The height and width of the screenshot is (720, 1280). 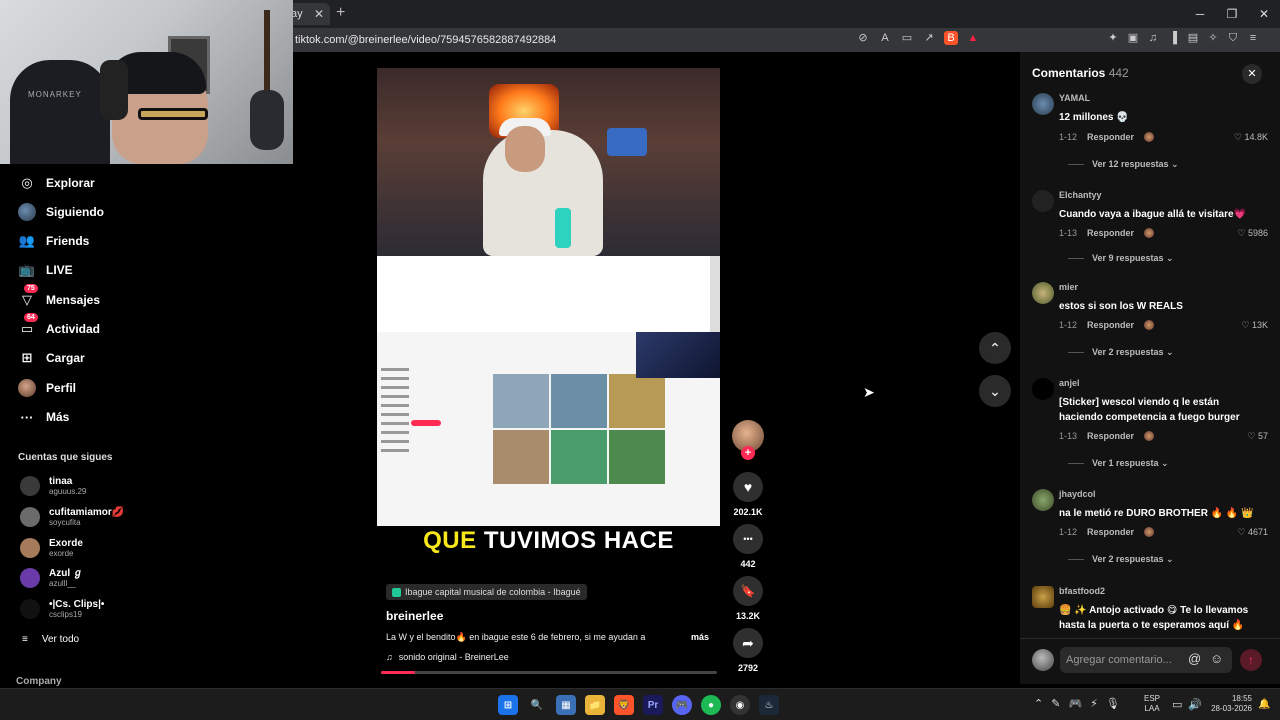 What do you see at coordinates (72, 517) in the screenshot?
I see `following-account: cufitamiamor💋 soycufita` at bounding box center [72, 517].